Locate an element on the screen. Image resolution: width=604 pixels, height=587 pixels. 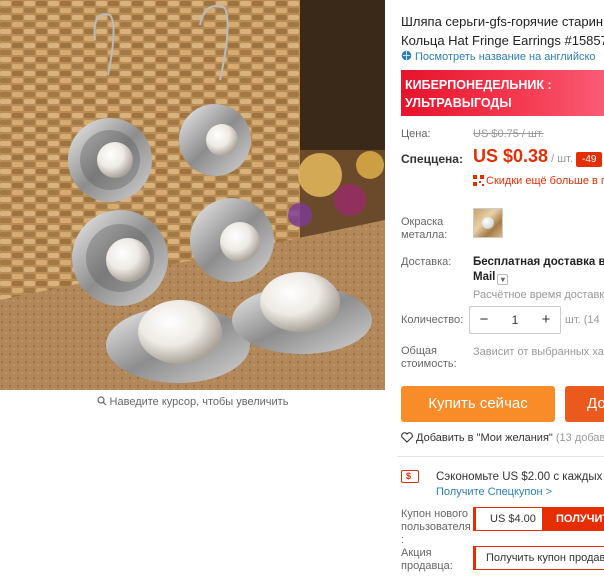
coupon-icon-glyph: $ is located at coordinates (409, 476).